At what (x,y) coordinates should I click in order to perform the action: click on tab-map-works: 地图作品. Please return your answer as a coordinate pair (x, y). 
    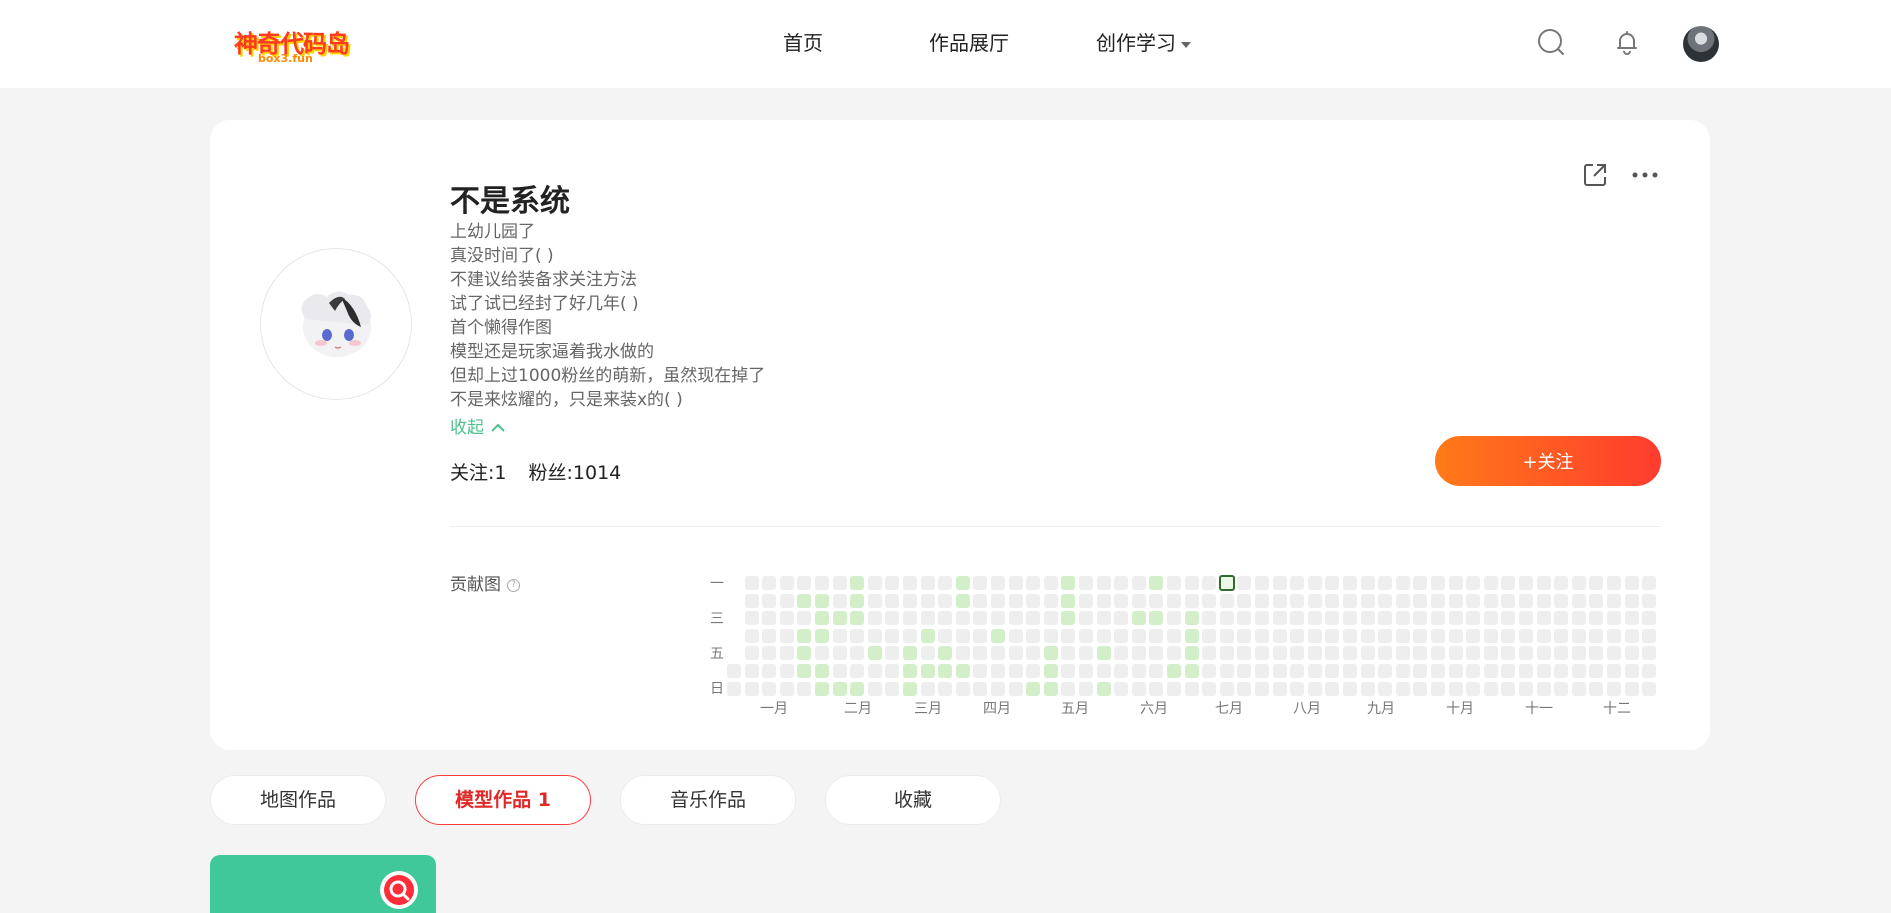
    Looking at the image, I should click on (298, 800).